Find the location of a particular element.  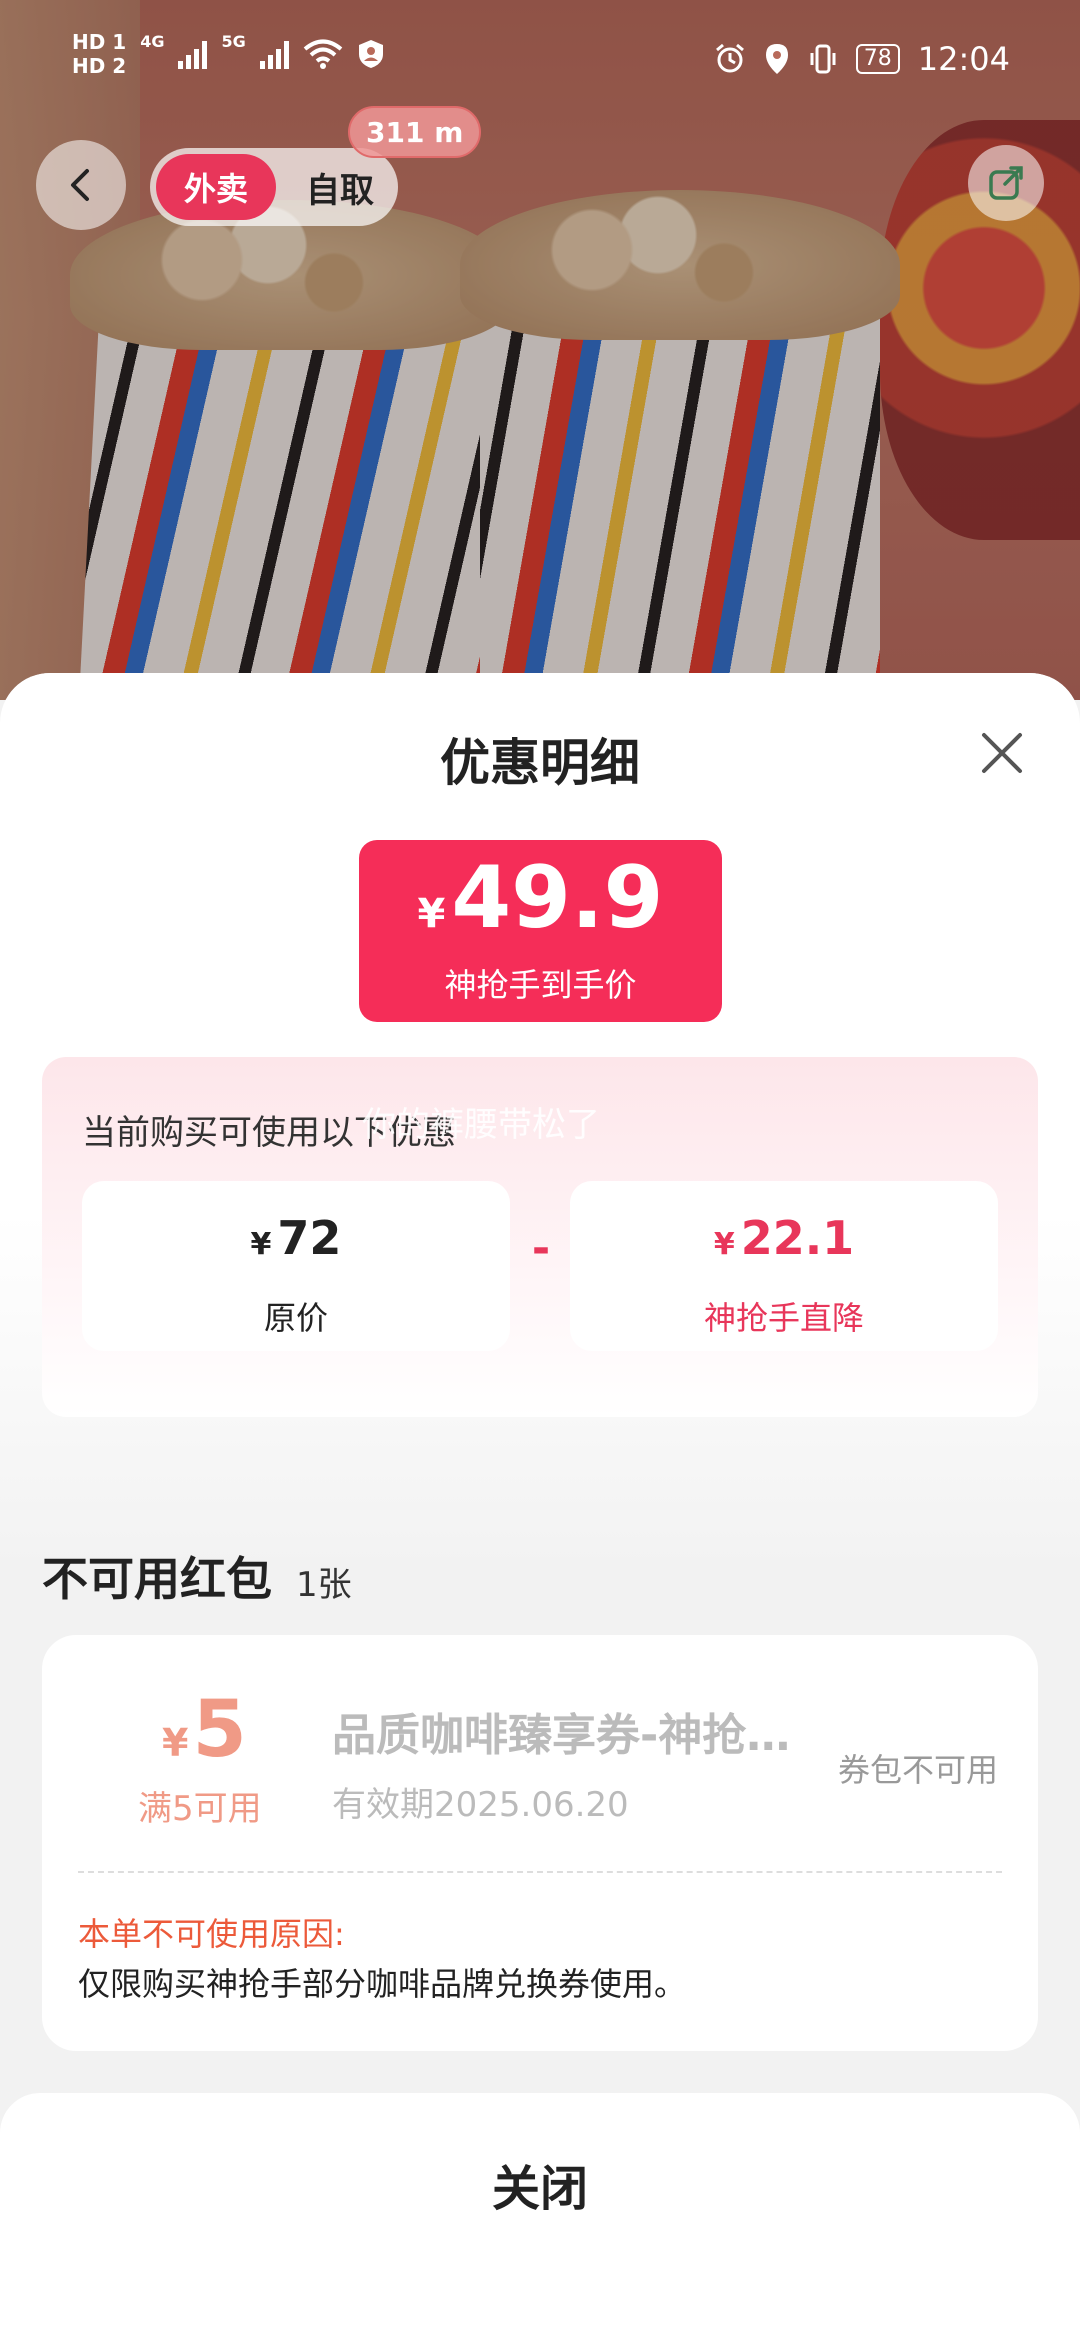

original-price-card: ¥72 原价 is located at coordinates (296, 1266).